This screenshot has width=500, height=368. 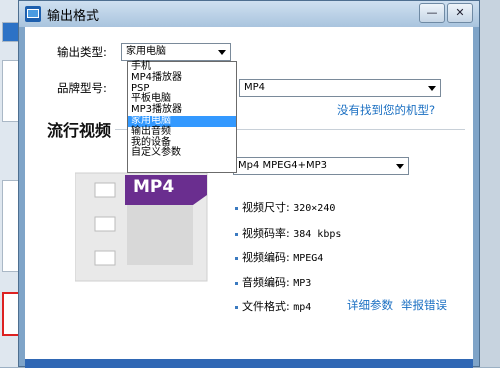 I want to click on property-row: 视频尺寸: 320×240, so click(x=285, y=207).